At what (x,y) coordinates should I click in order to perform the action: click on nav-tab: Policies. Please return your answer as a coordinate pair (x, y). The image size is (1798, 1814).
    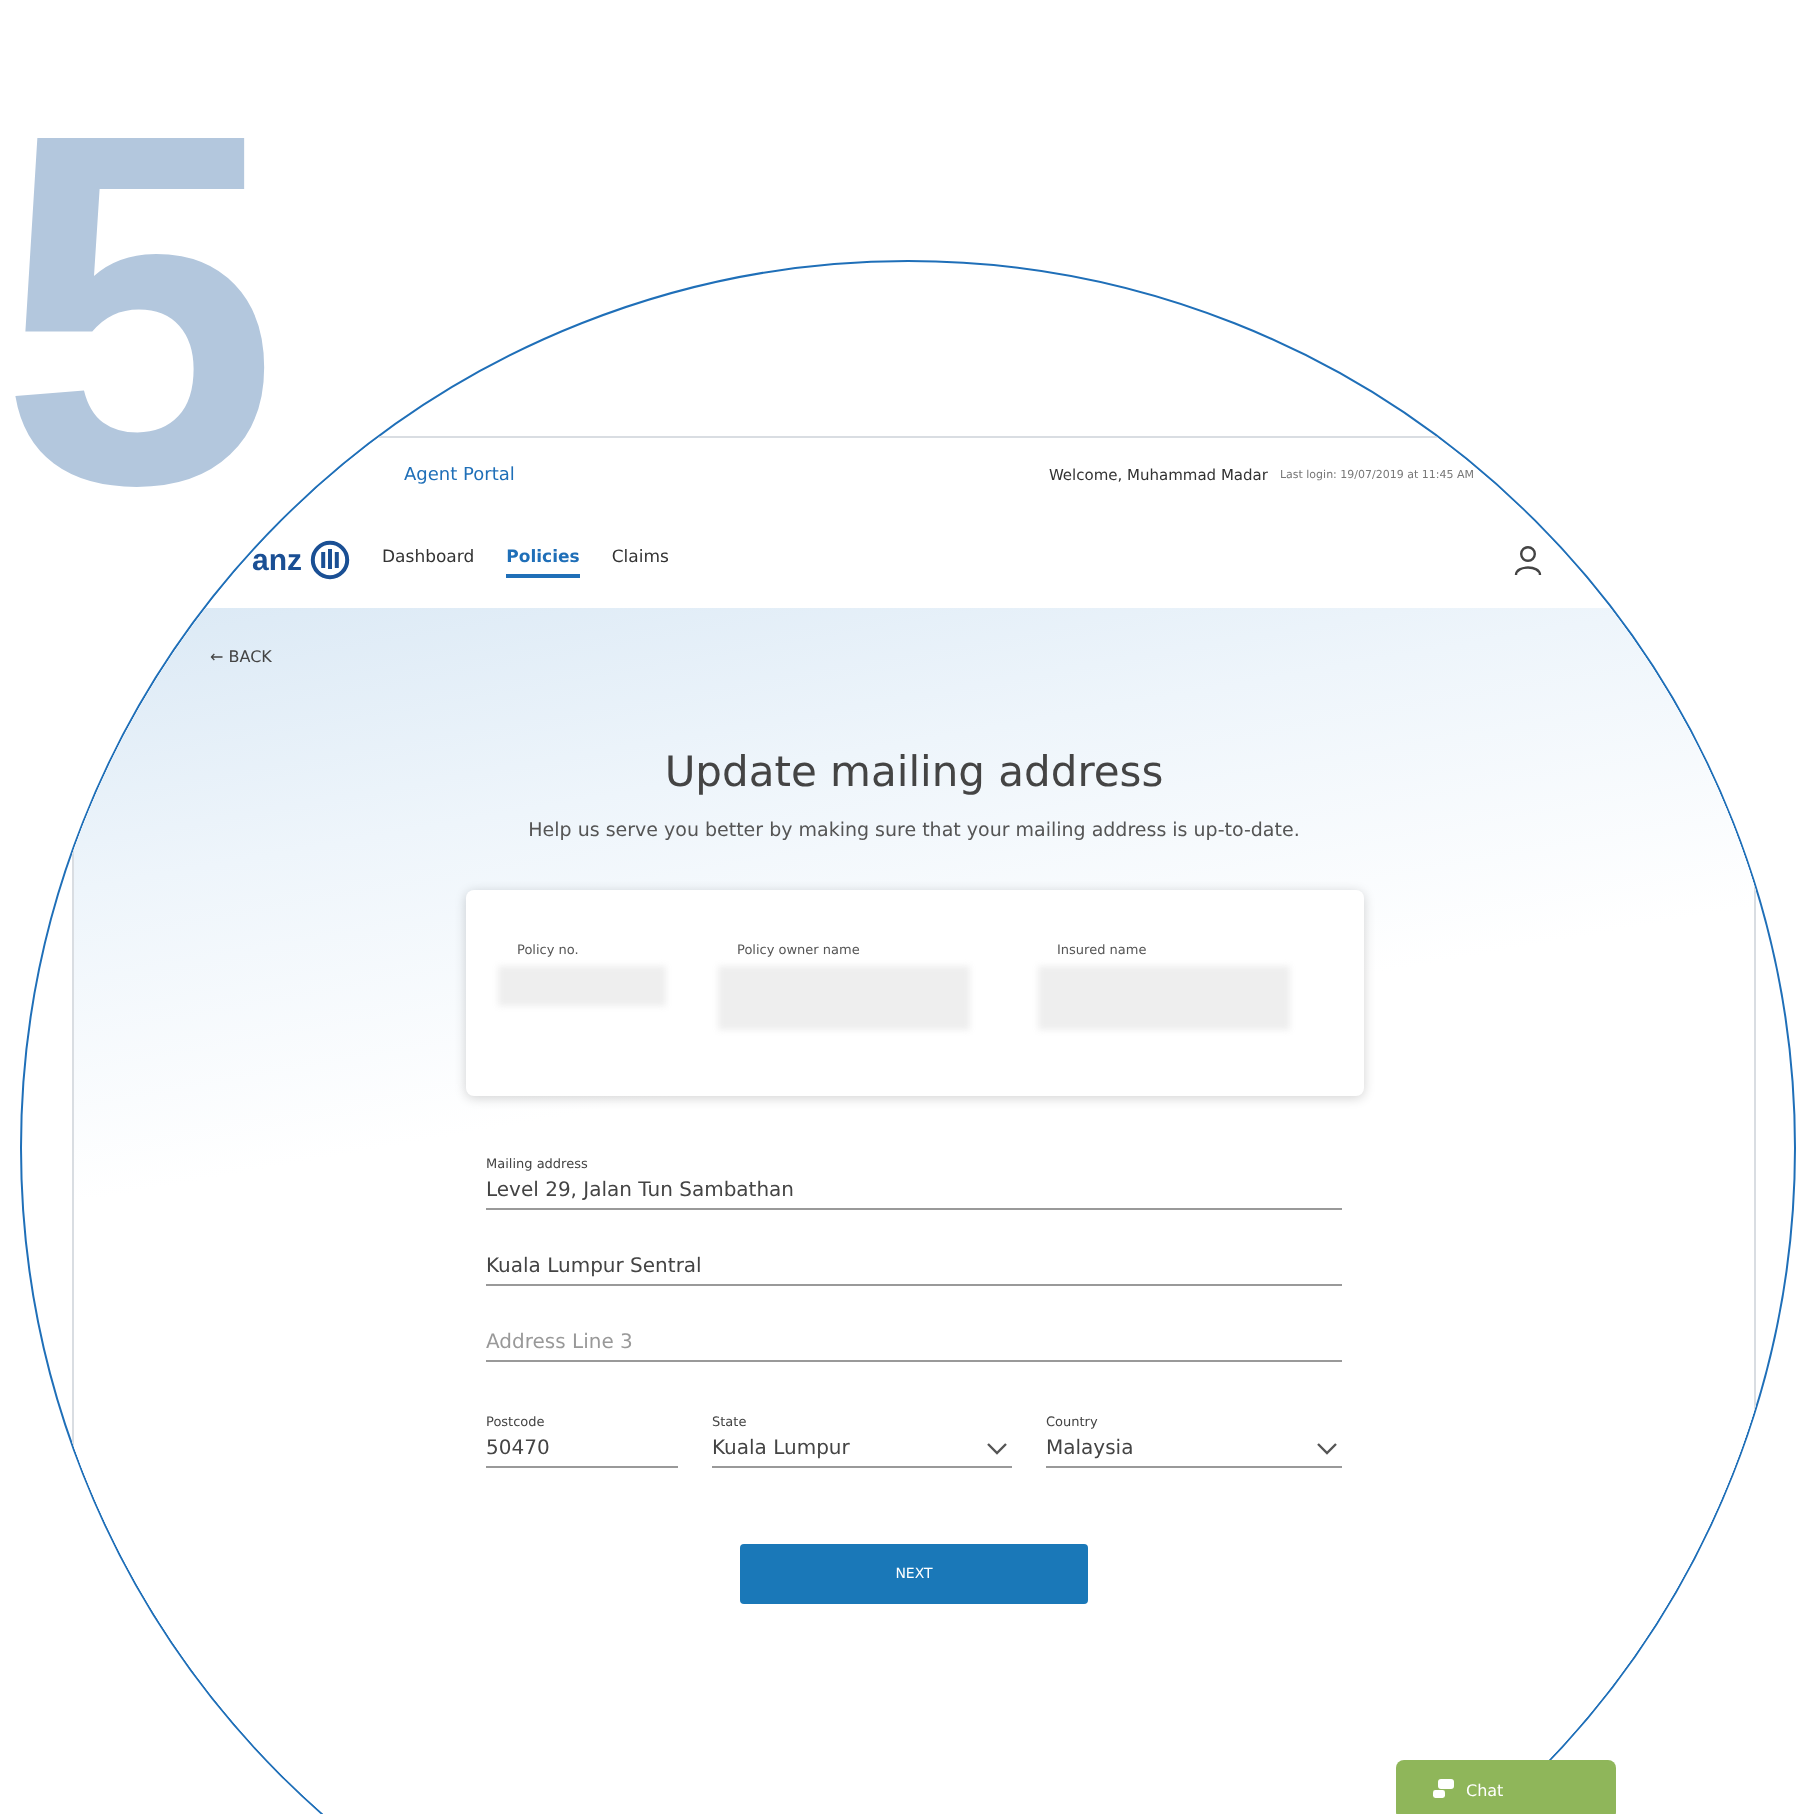
    Looking at the image, I should click on (543, 560).